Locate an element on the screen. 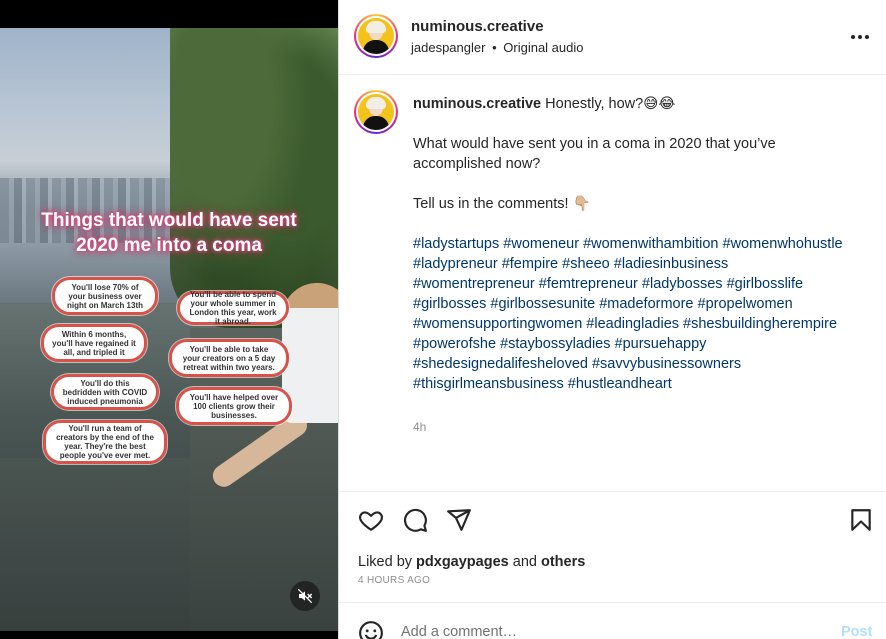 This screenshot has height=639, width=886. likes-others-link: others is located at coordinates (563, 562).